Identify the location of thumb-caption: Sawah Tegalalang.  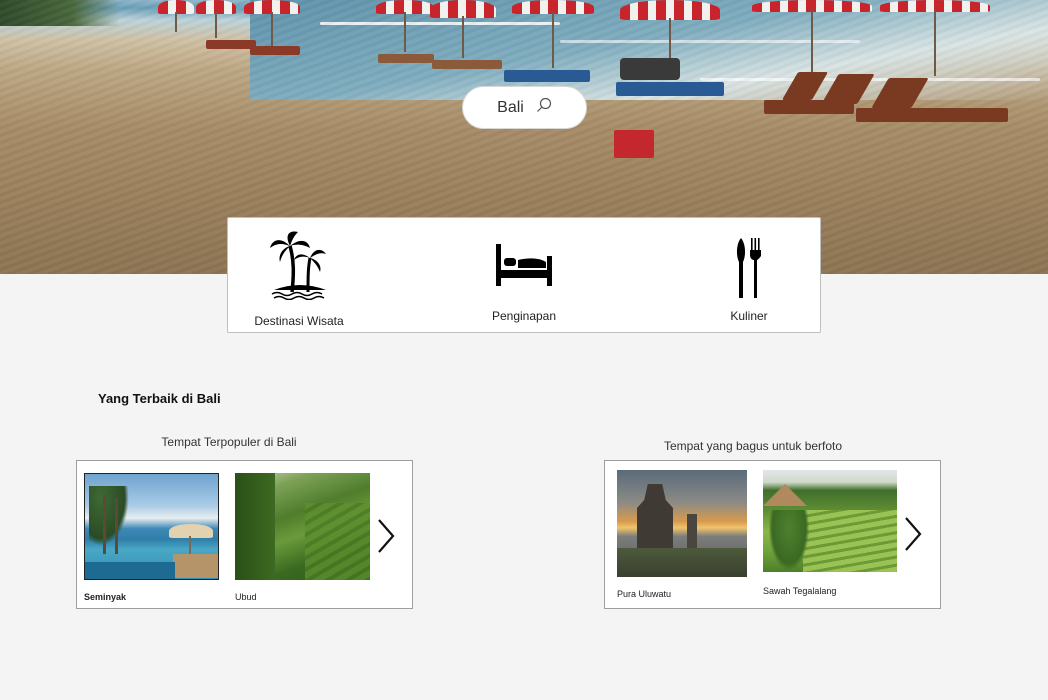
(800, 591).